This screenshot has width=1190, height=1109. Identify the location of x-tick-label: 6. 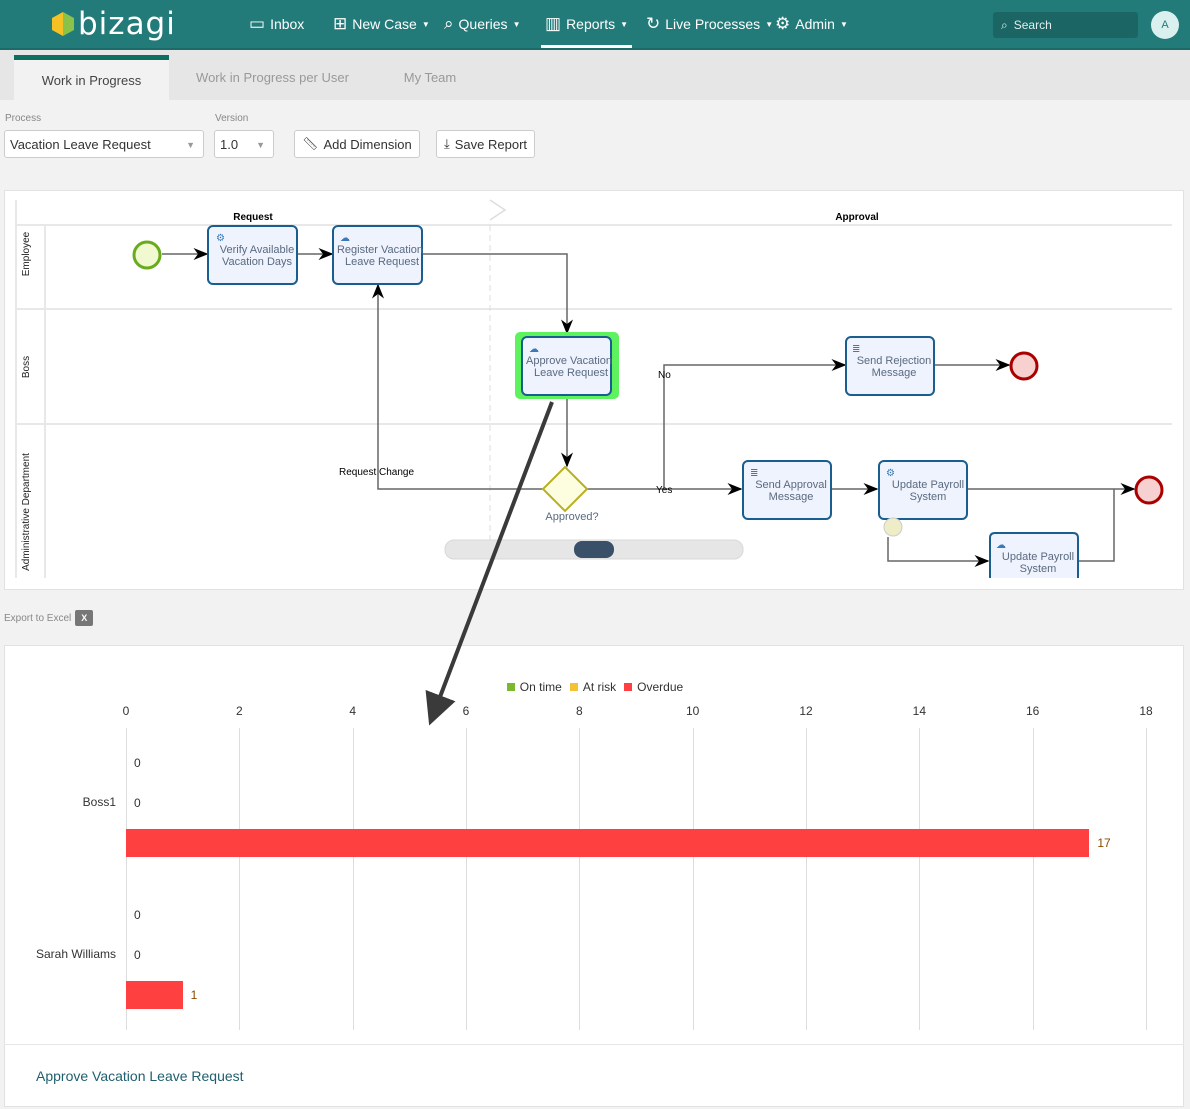
(466, 711).